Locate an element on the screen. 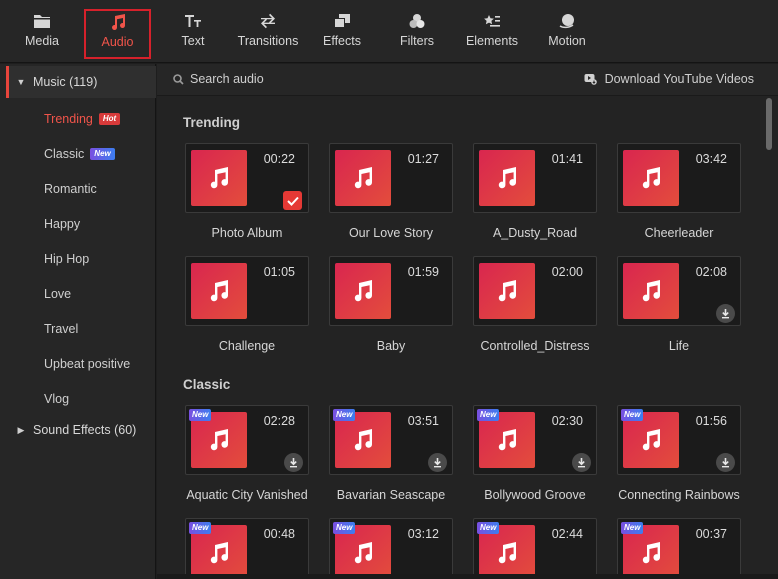  audio-title: Cheerleader is located at coordinates (679, 233).